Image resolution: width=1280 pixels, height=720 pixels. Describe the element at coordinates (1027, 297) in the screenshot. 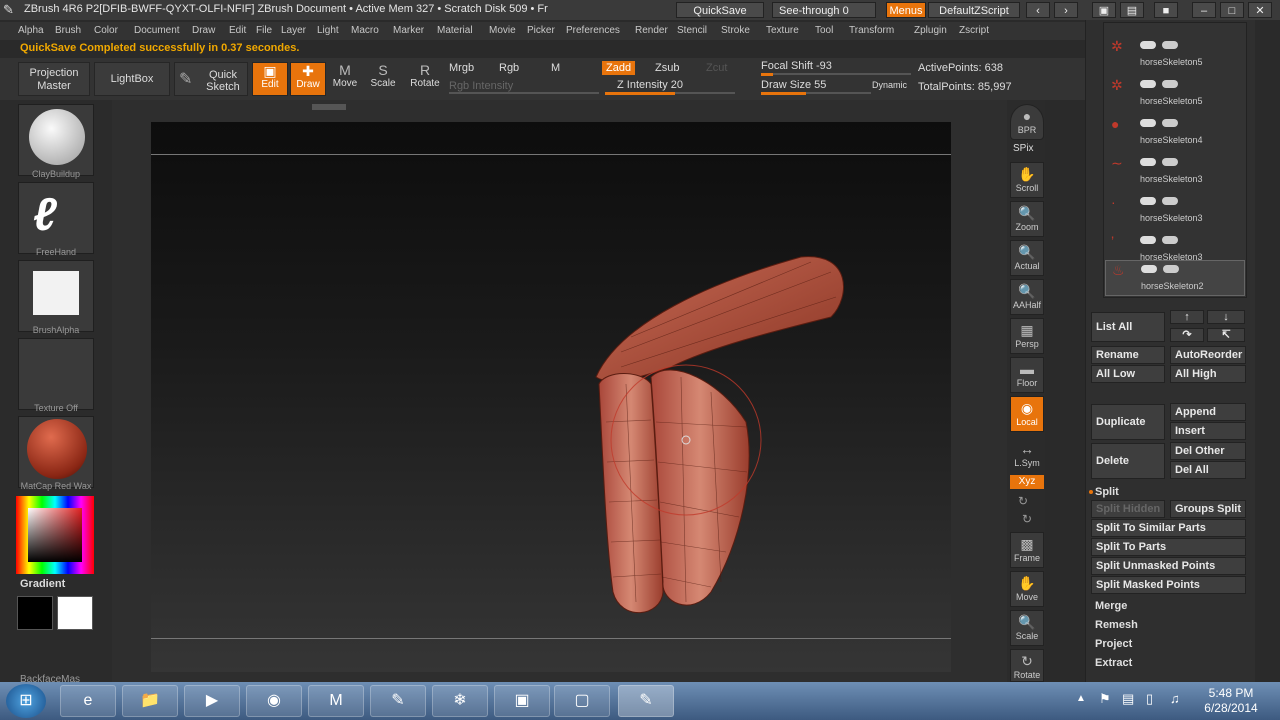

I see `aahalf-button: 🔍 AAHalf` at that location.